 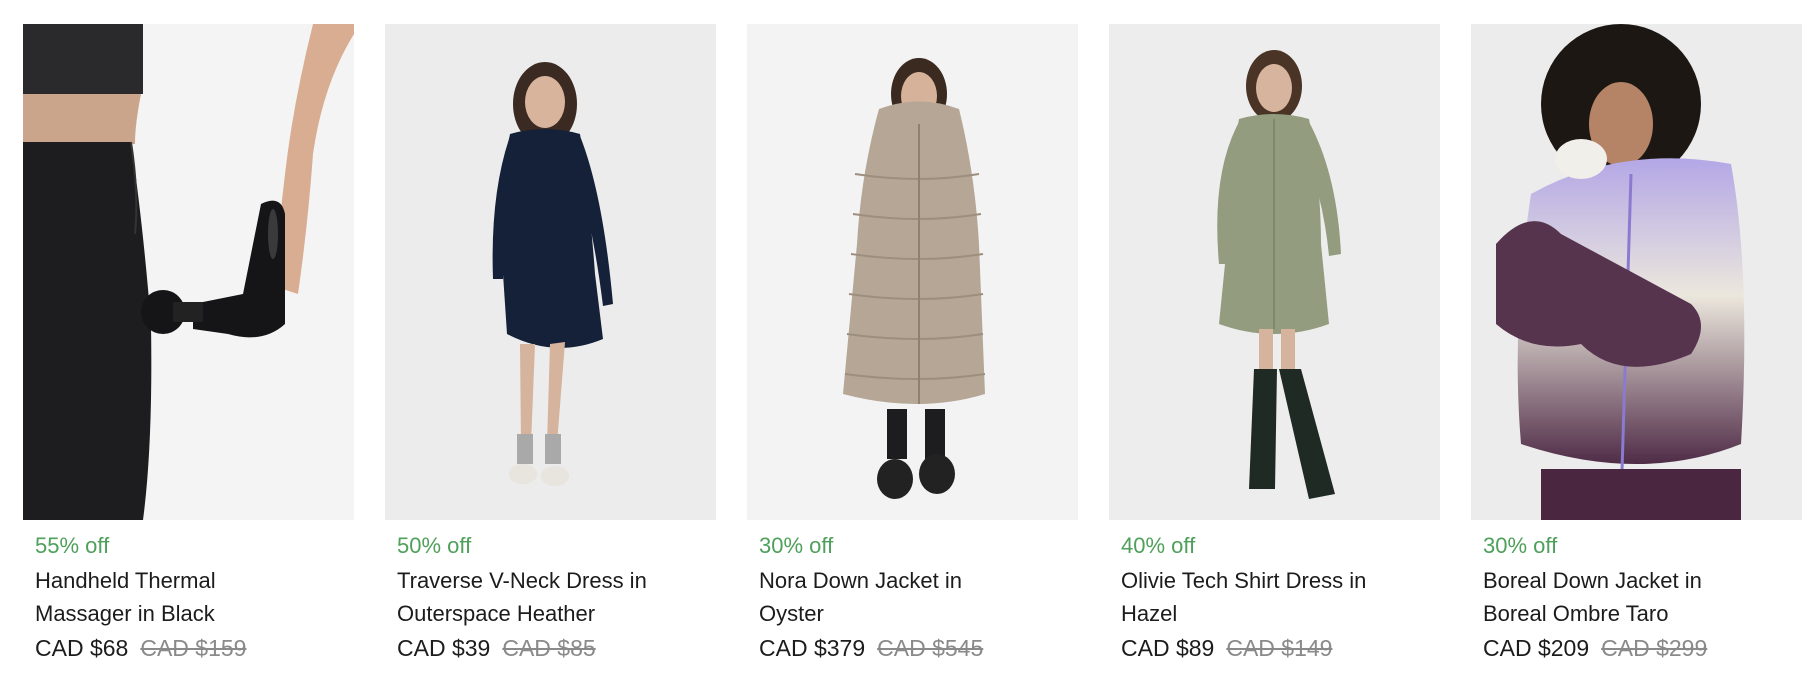 I want to click on navy-dress-product-photo, so click(x=550, y=272).